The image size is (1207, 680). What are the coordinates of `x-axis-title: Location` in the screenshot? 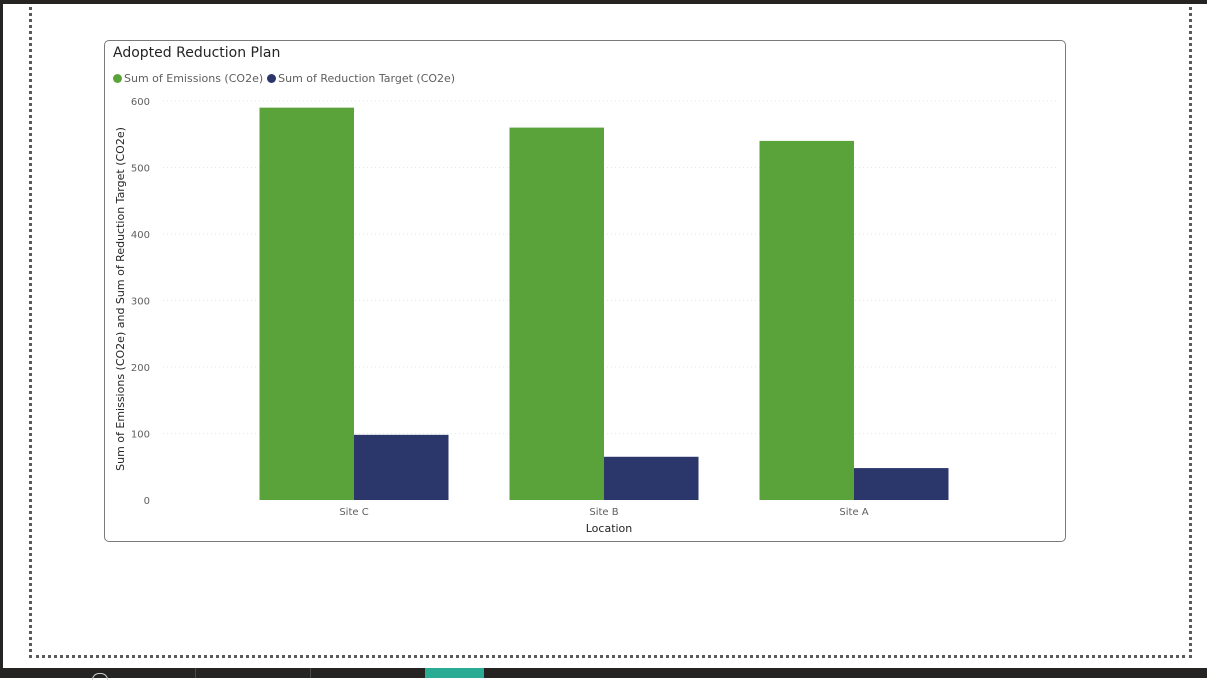 It's located at (609, 528).